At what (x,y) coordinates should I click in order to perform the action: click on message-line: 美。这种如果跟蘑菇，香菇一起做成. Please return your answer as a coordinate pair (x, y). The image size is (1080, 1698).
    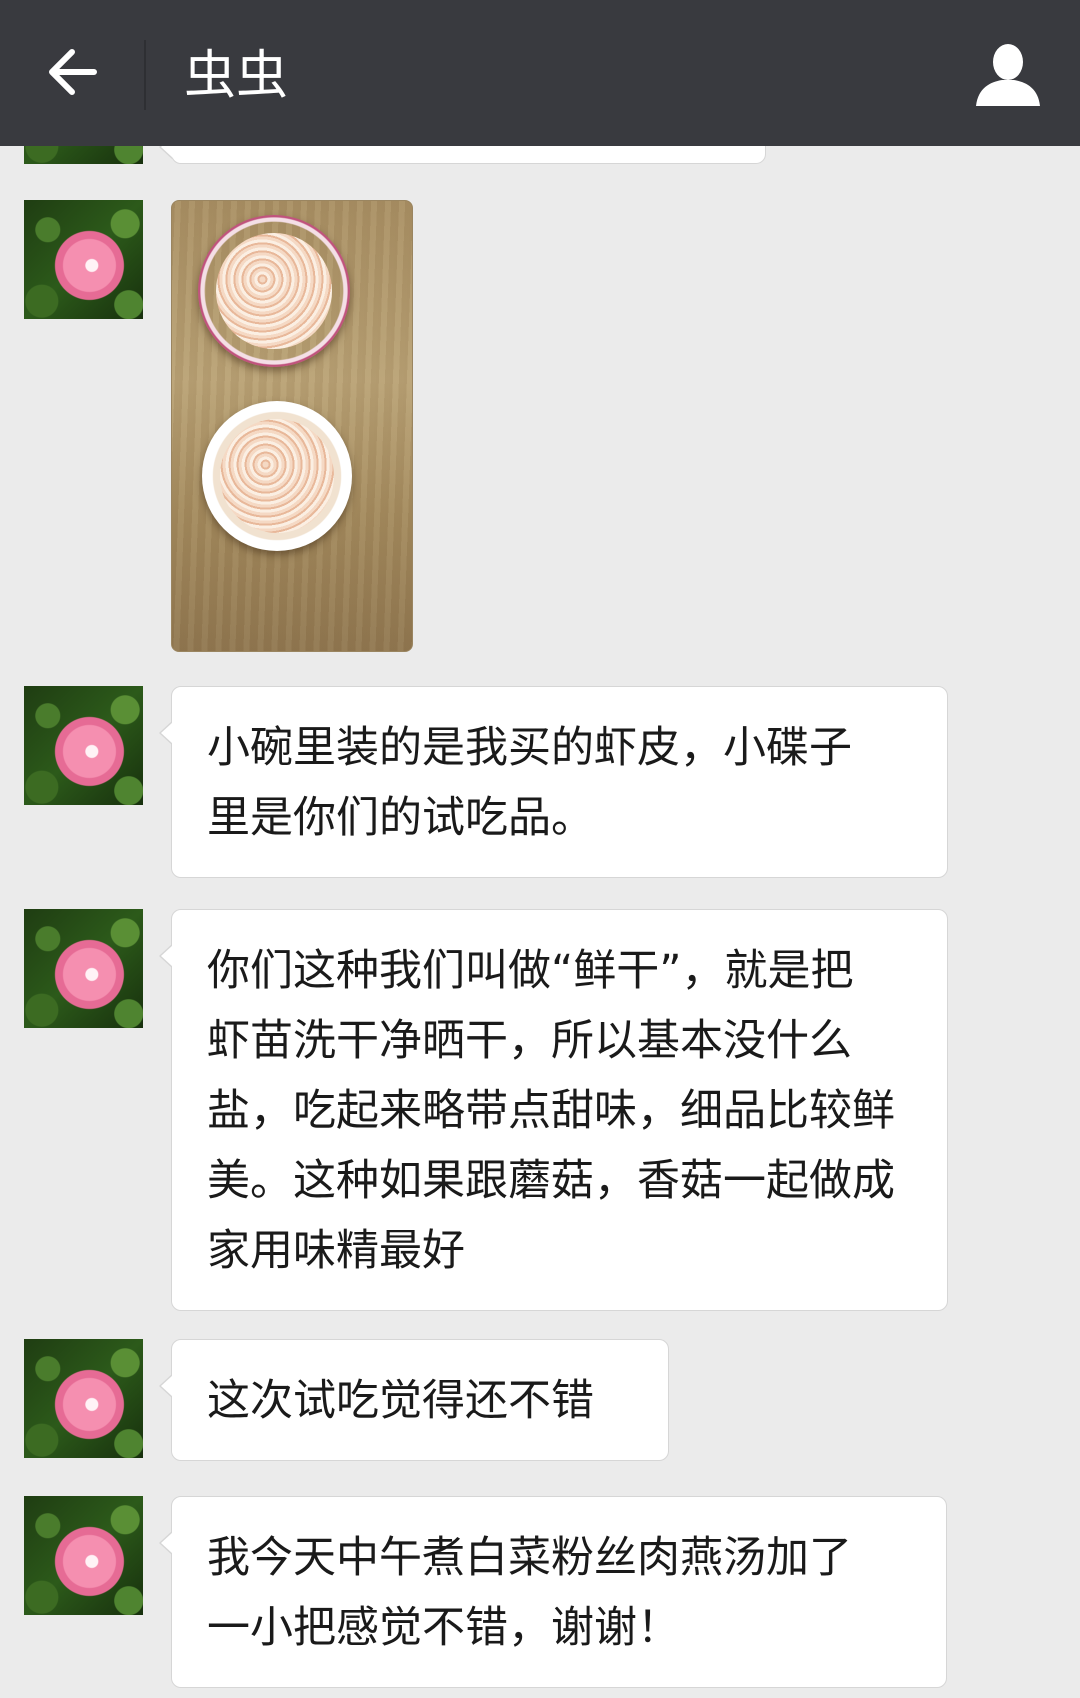
    Looking at the image, I should click on (551, 1181).